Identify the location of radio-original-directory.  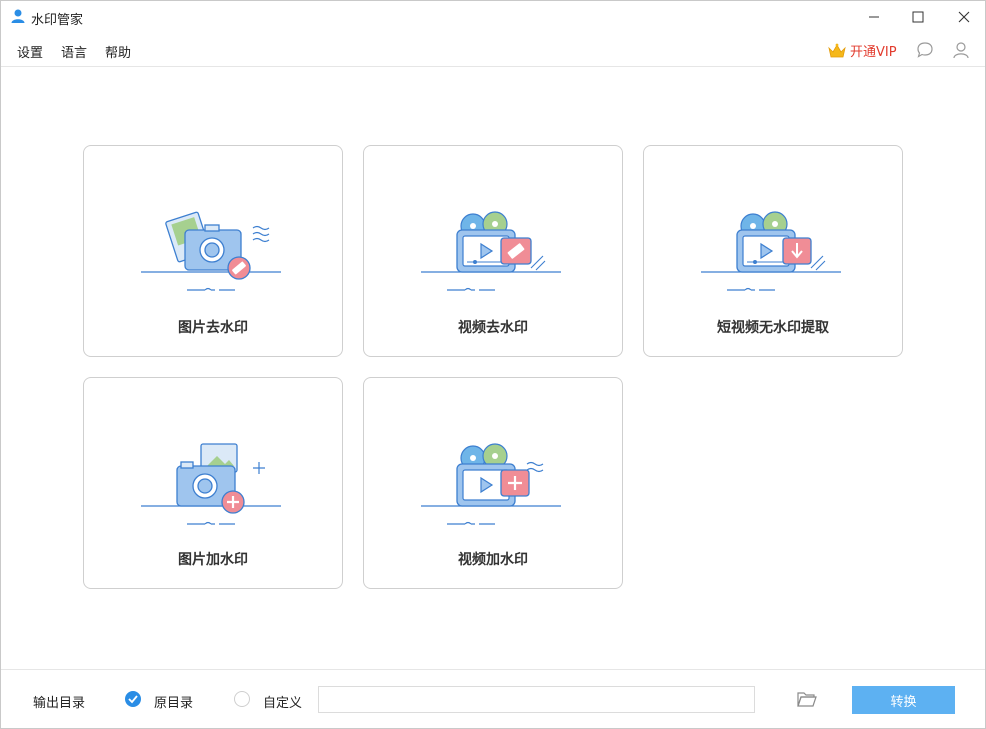
(133, 699).